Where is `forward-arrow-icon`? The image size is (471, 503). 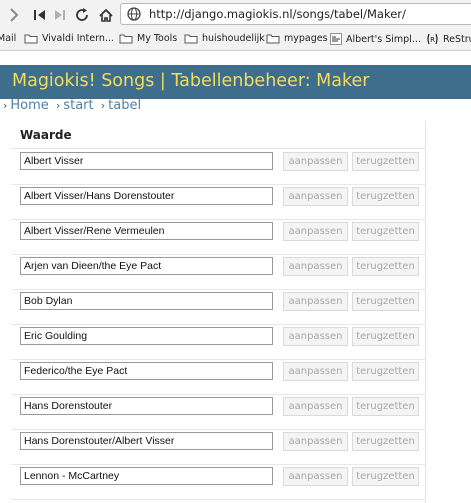 forward-arrow-icon is located at coordinates (14, 15).